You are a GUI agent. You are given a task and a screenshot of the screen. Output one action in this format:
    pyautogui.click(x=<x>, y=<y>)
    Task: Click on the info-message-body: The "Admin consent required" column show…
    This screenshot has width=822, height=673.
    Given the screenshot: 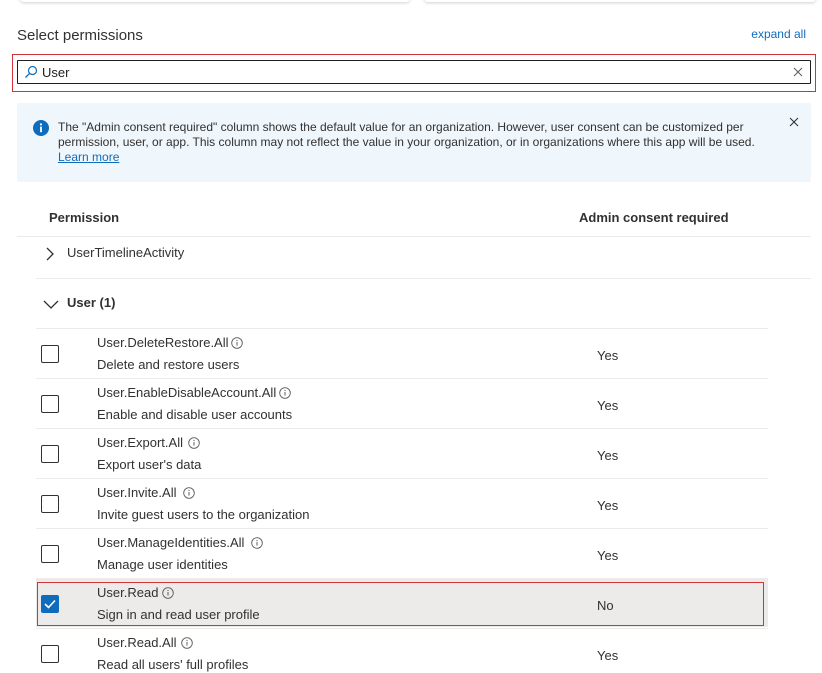 What is the action you would take?
    pyautogui.click(x=406, y=134)
    